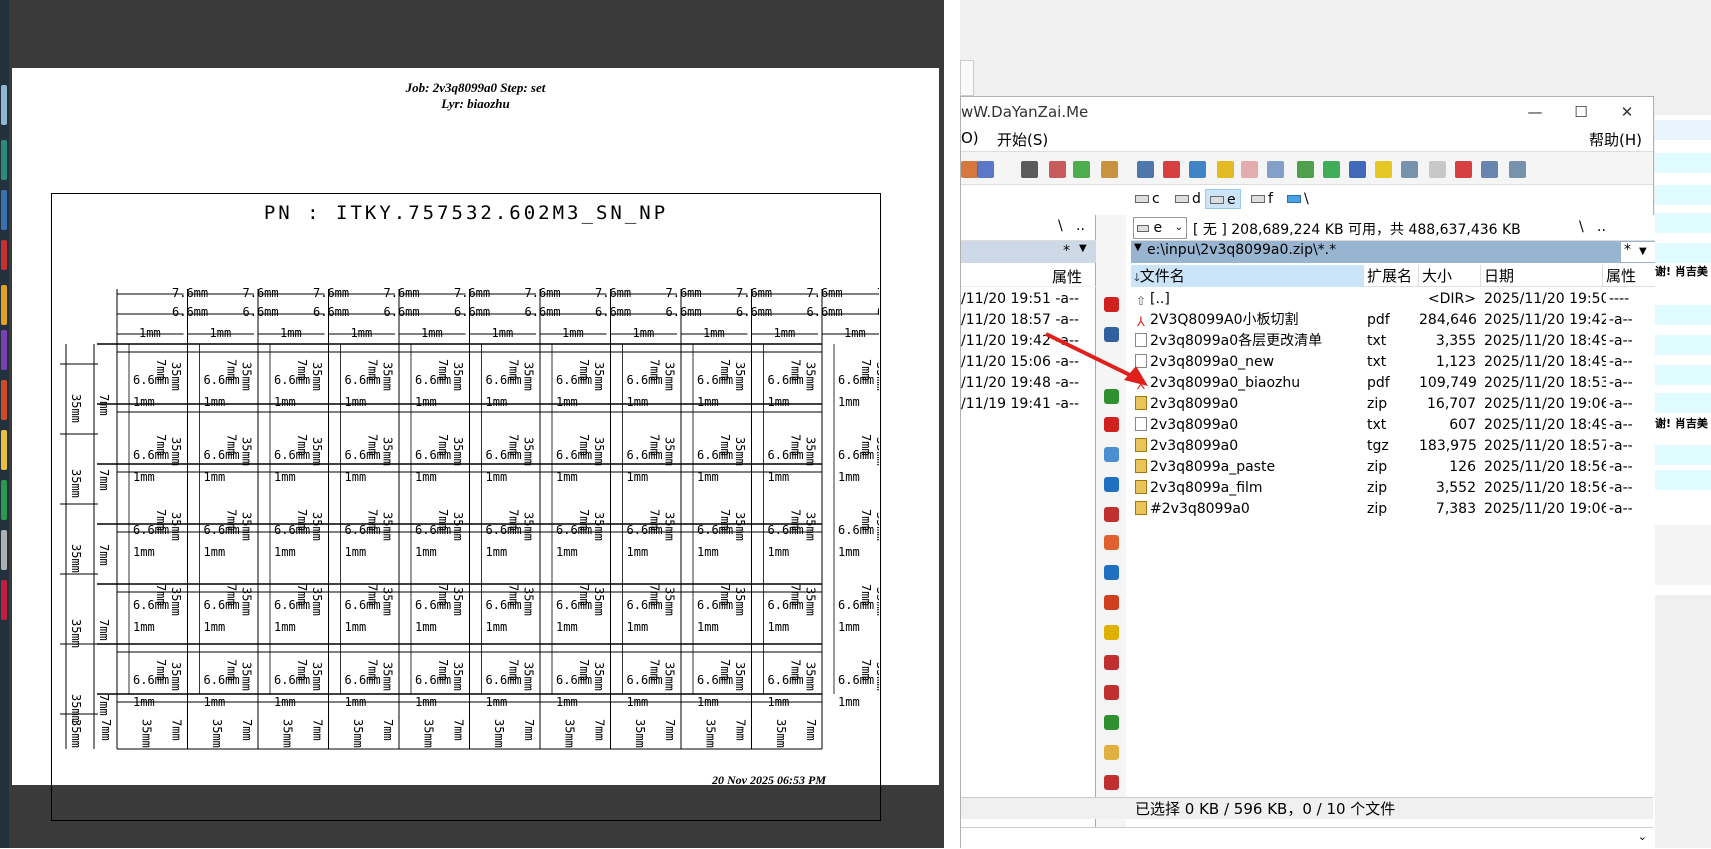  I want to click on text-icon, so click(1249, 169).